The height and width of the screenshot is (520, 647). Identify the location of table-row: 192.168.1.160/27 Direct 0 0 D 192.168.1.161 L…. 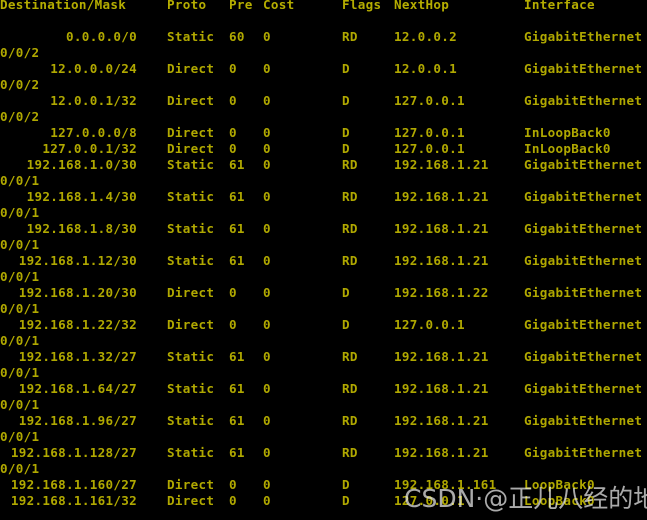
(323, 485).